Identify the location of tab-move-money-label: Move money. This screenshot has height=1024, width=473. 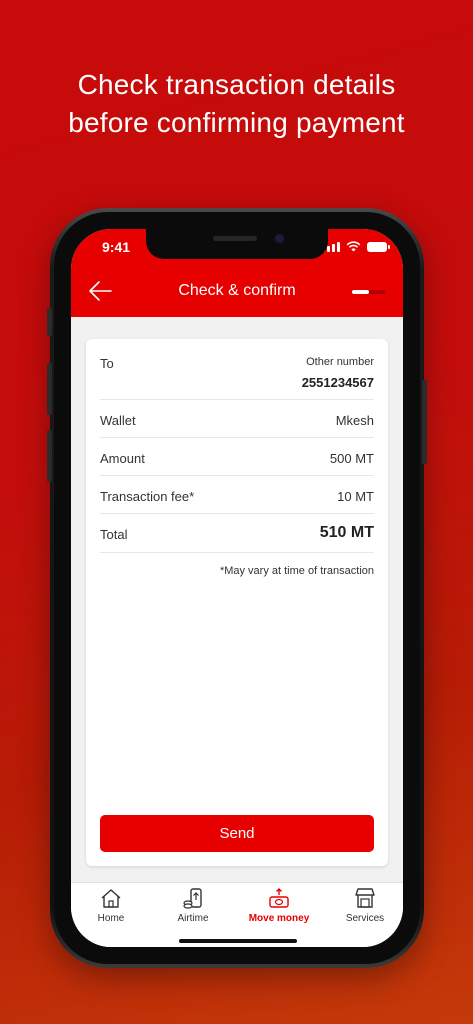
(279, 918).